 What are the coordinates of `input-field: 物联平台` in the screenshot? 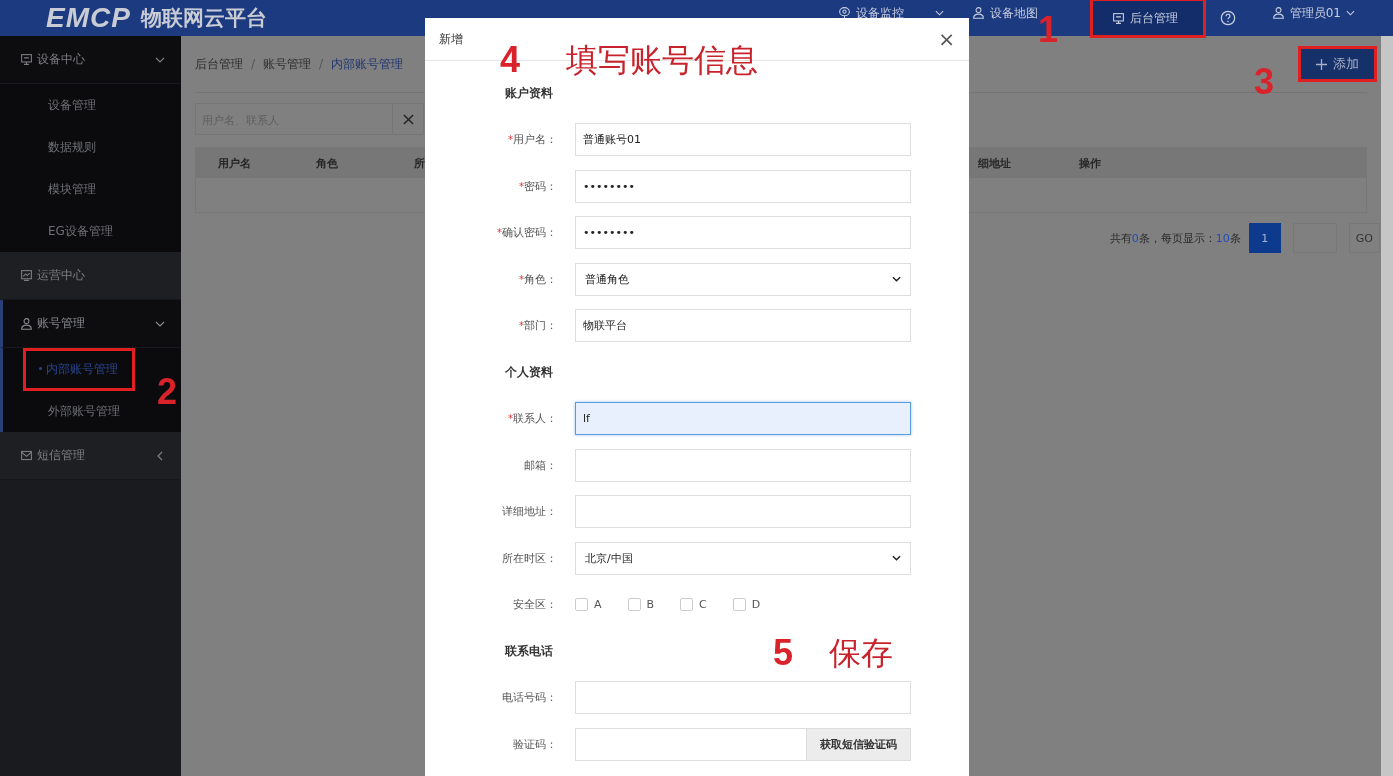 It's located at (743, 326).